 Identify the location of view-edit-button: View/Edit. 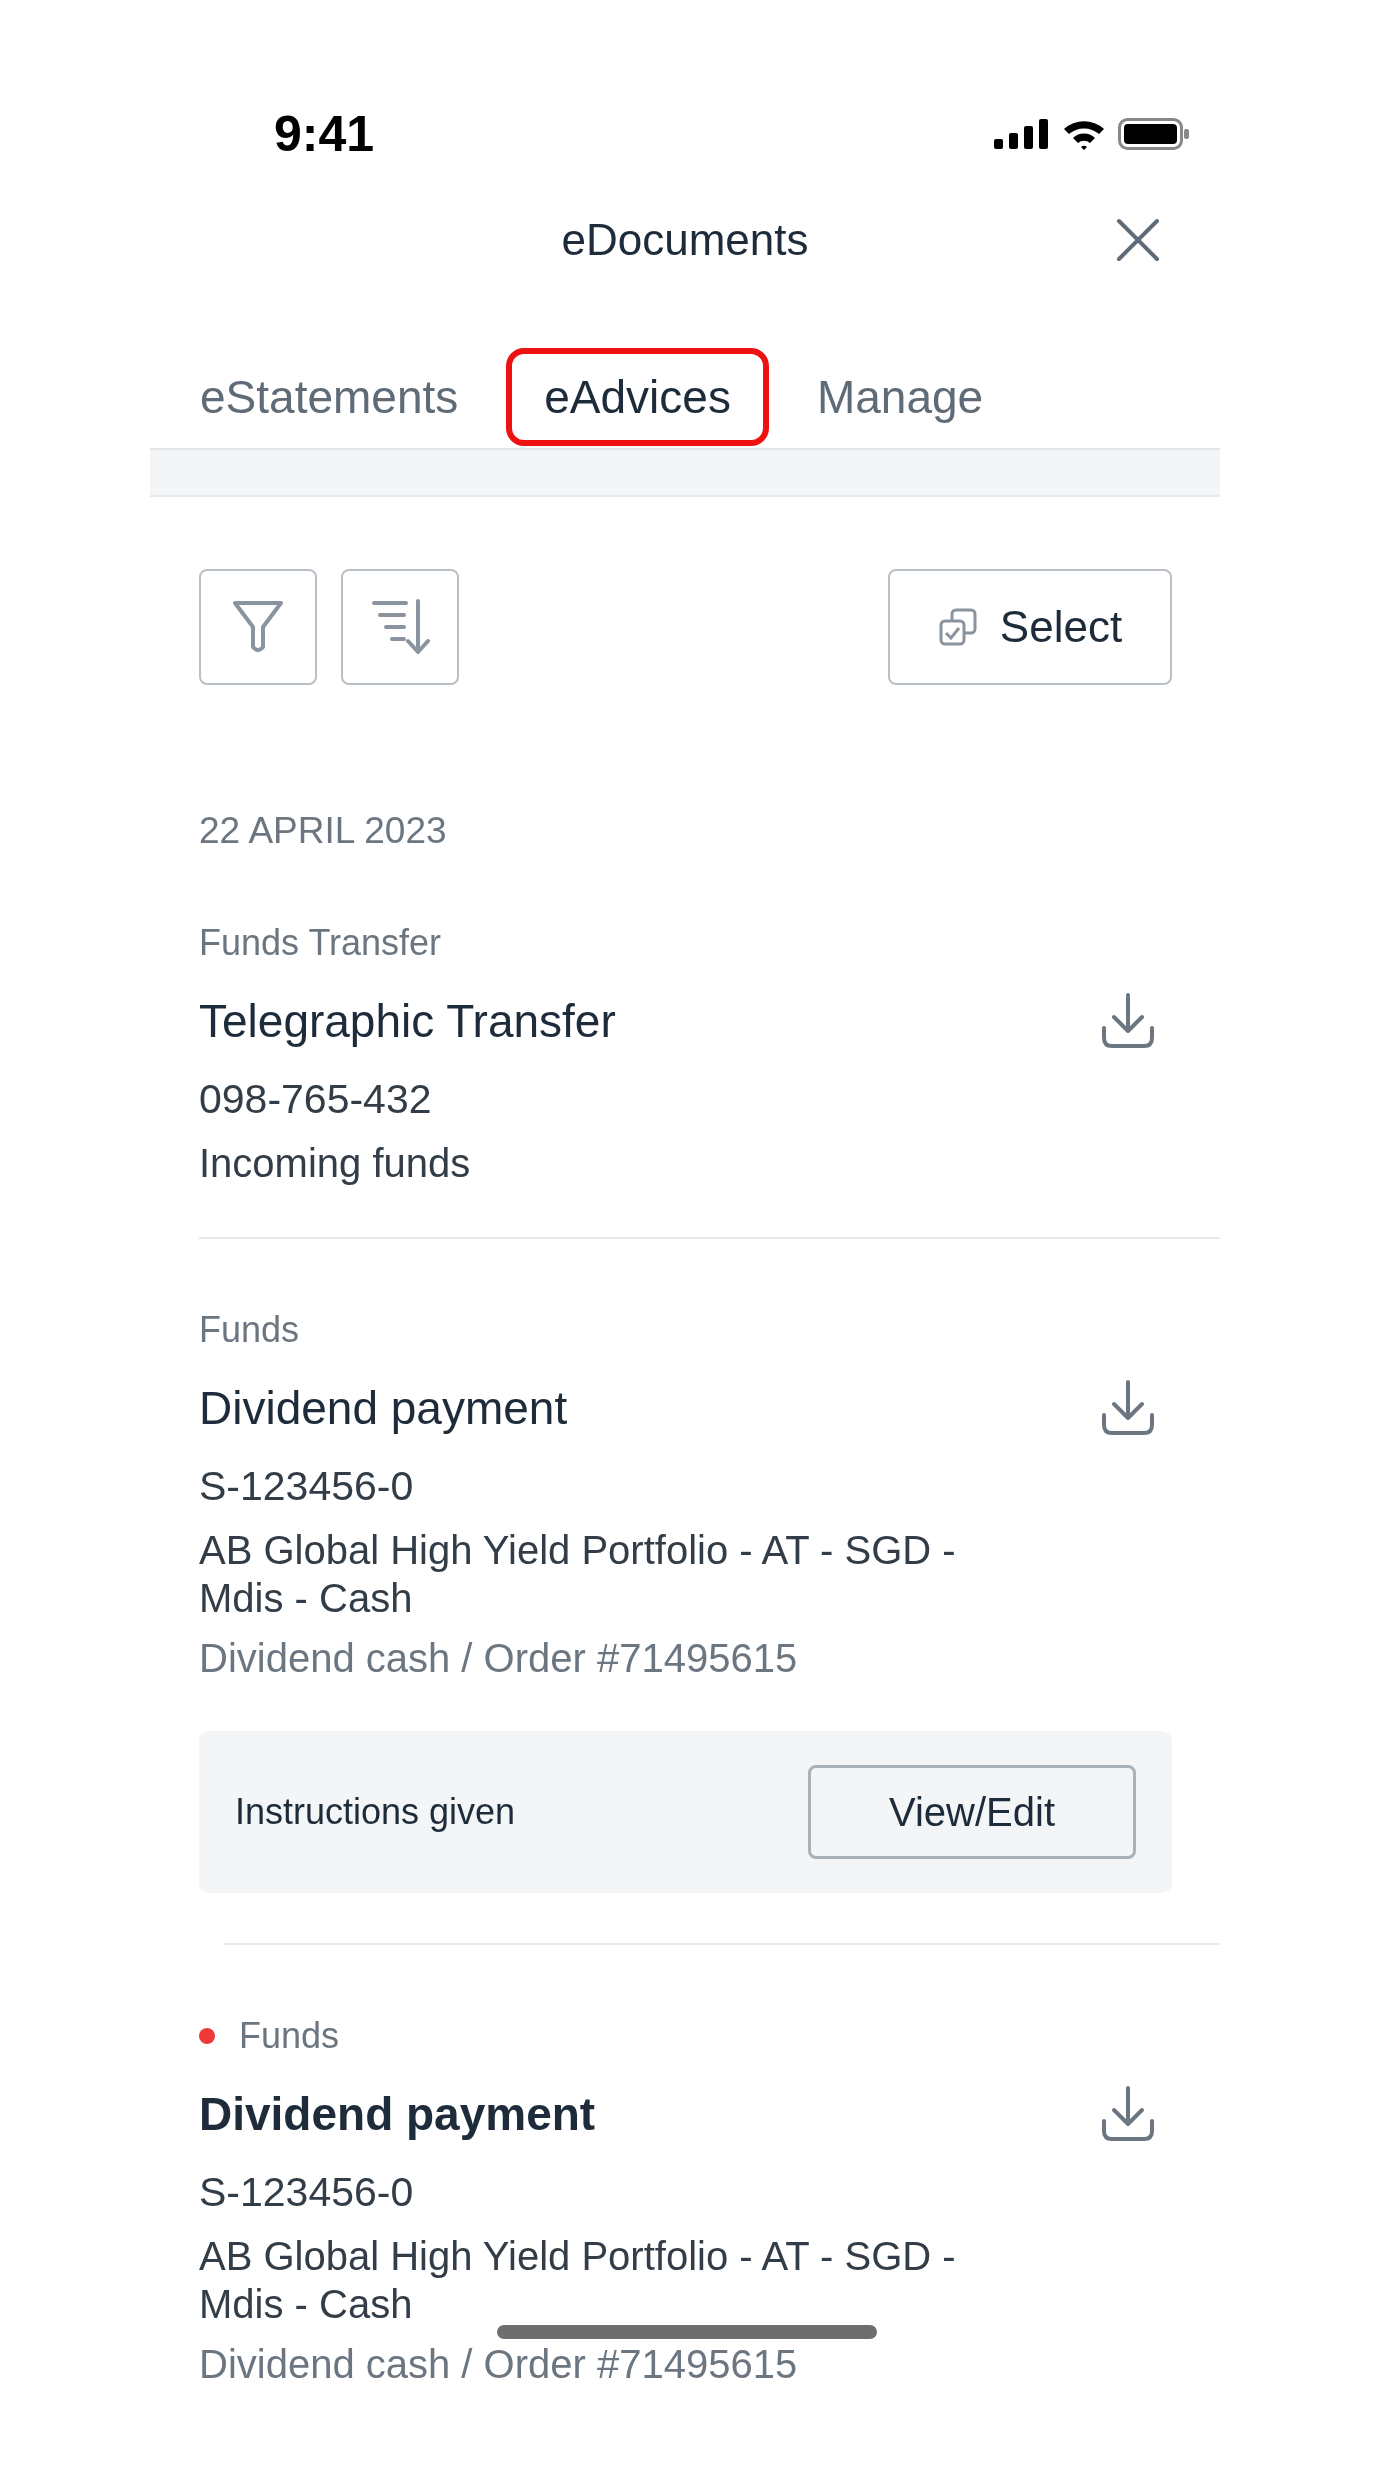
(972, 1812).